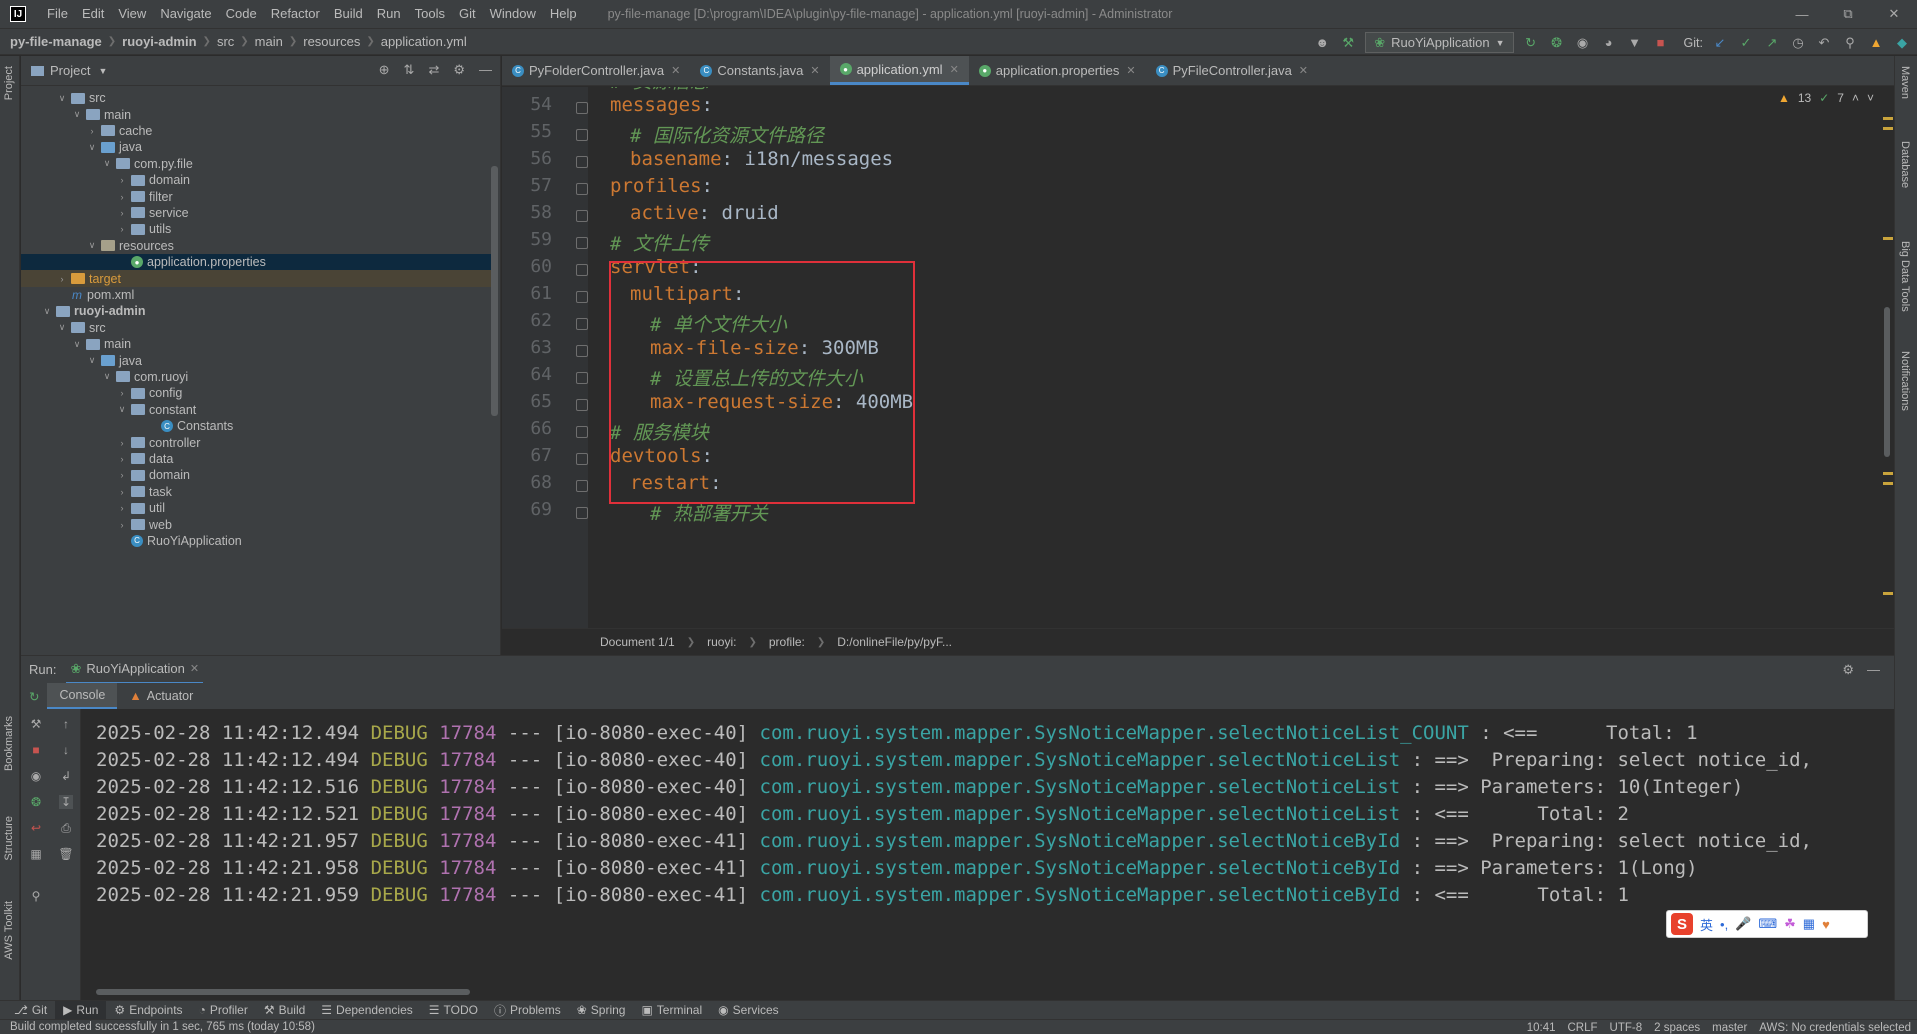 This screenshot has width=1917, height=1034. What do you see at coordinates (295, 14) in the screenshot?
I see `menu-item-refactor: Refactor` at bounding box center [295, 14].